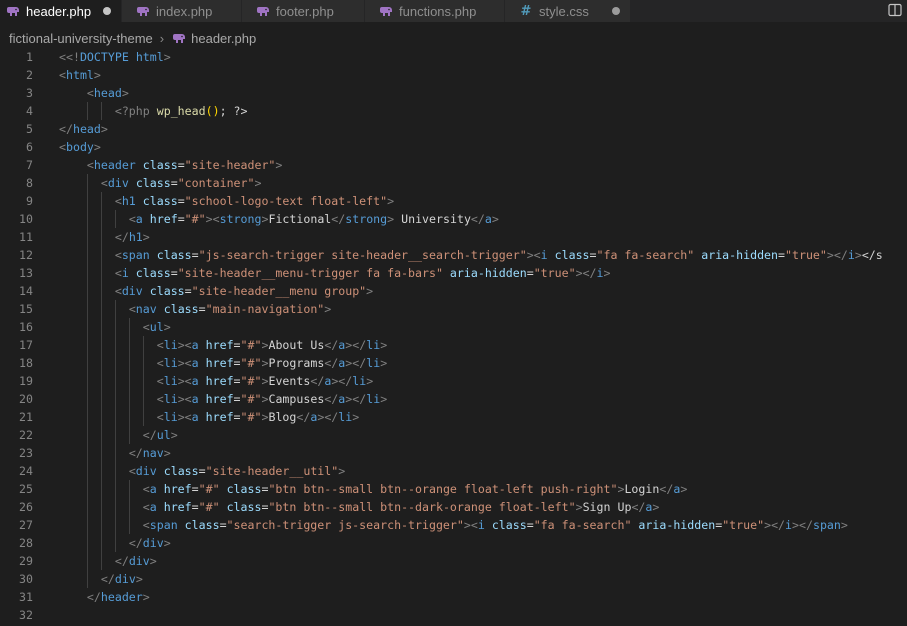  Describe the element at coordinates (272, 345) in the screenshot. I see `code-text: <li><a href="#">About Us</a></li>` at that location.